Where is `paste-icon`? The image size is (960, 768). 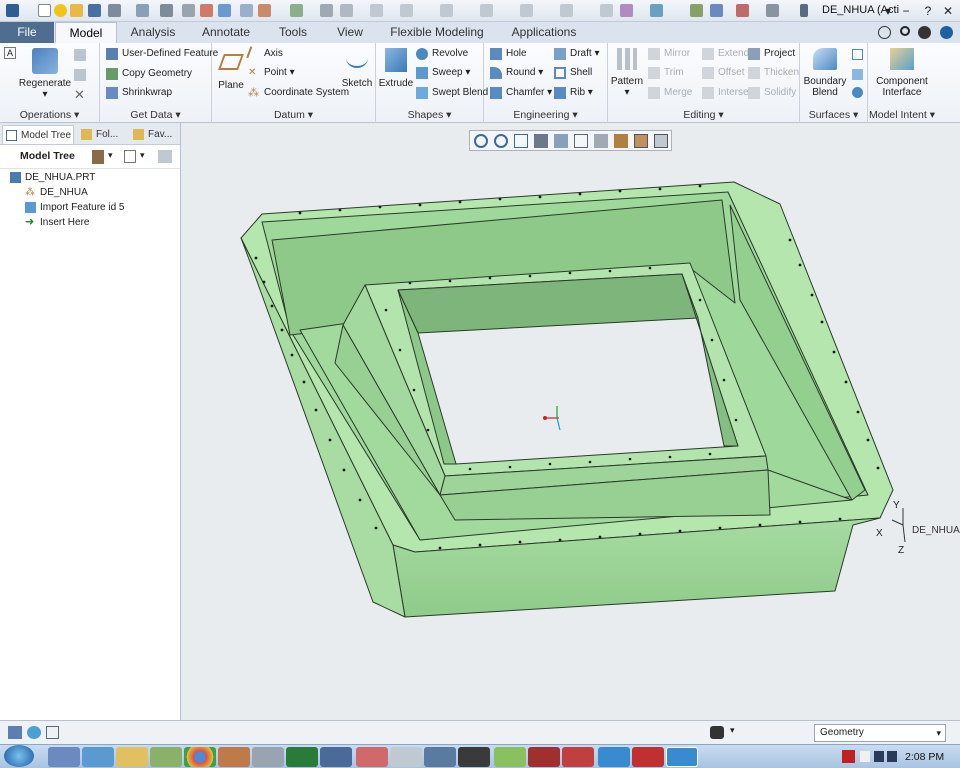 paste-icon is located at coordinates (80, 75).